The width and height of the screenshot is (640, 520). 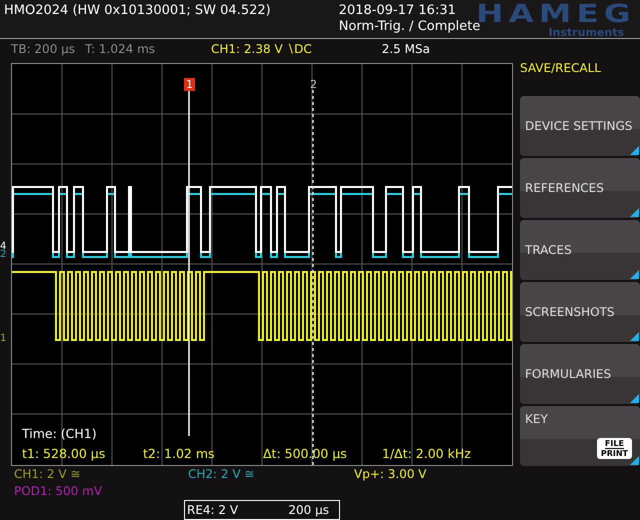 I want to click on trigger-level: CH1: 2.38 V ∖DC, so click(x=261, y=49).